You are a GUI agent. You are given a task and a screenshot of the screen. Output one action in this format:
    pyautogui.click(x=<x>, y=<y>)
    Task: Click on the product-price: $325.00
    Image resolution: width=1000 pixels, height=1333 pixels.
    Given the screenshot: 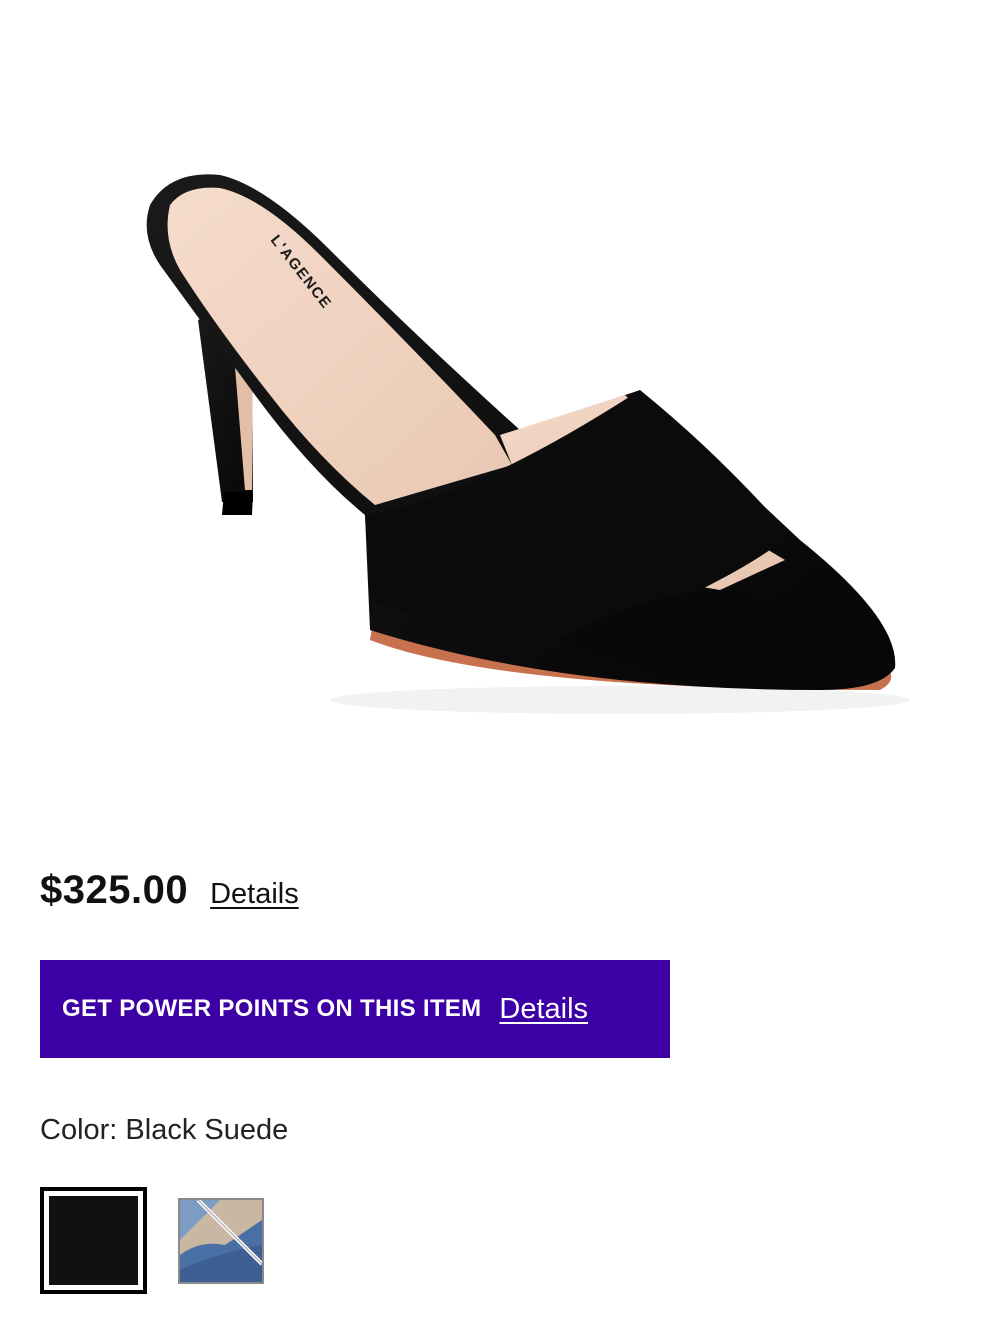 What is the action you would take?
    pyautogui.click(x=114, y=890)
    